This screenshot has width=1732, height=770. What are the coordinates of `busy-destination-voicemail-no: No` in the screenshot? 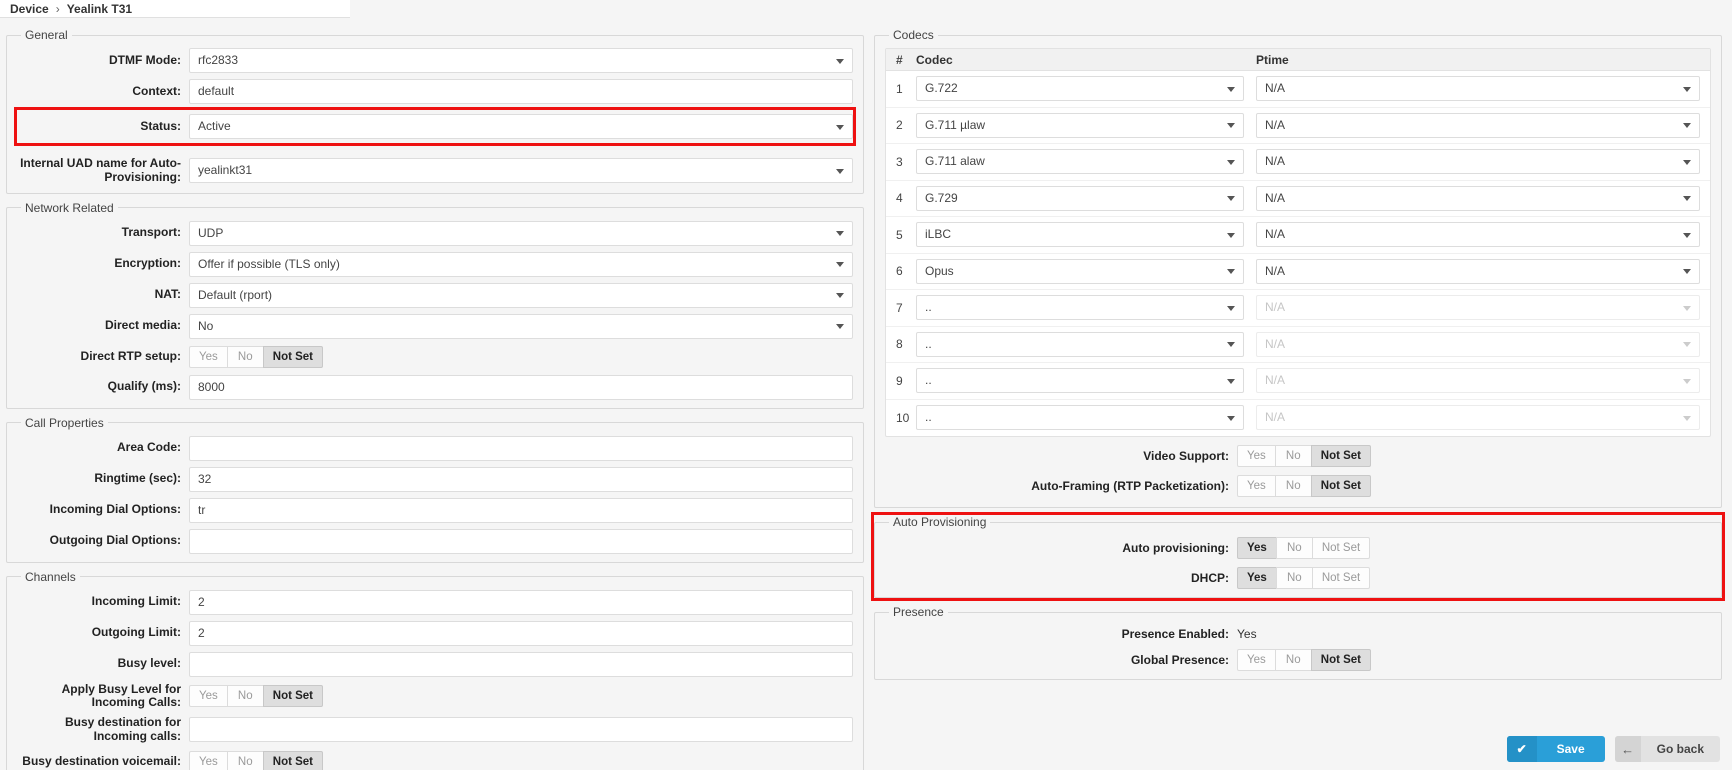 It's located at (245, 760).